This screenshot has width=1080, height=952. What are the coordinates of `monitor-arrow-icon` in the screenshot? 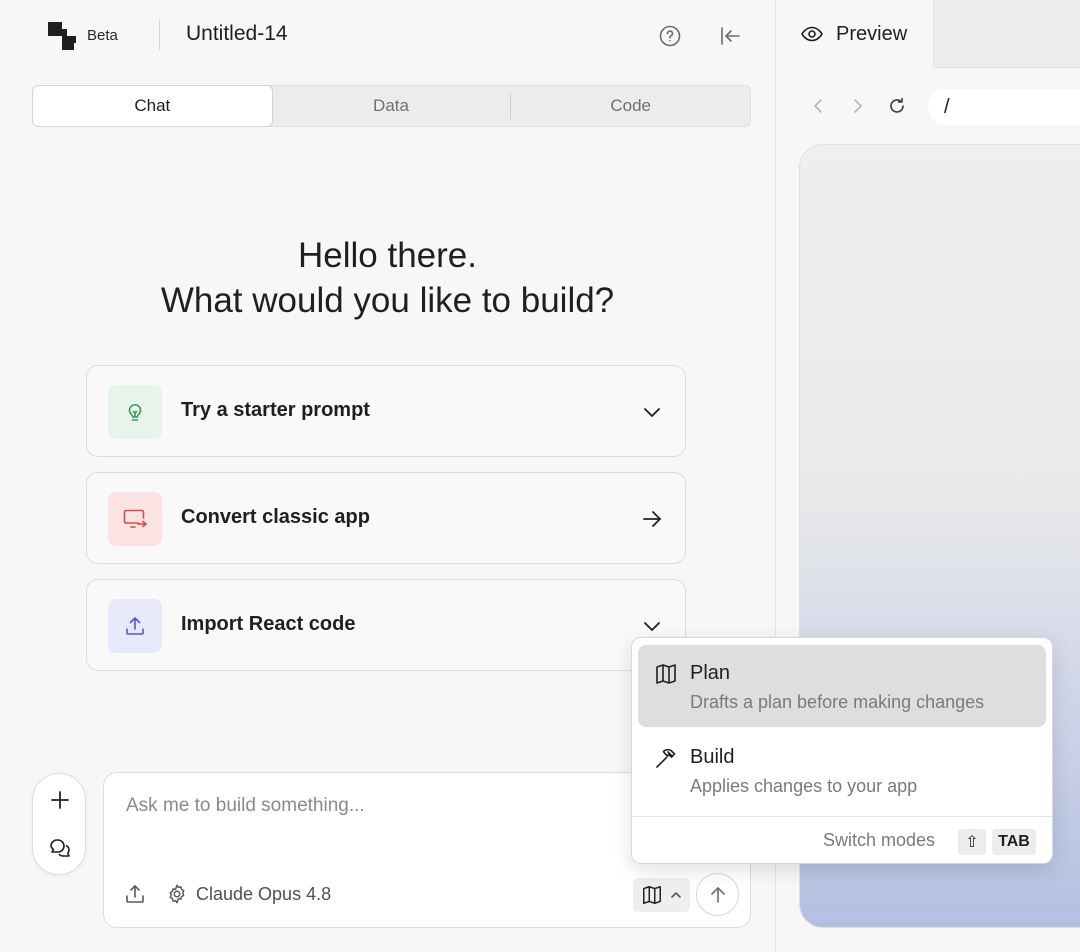 It's located at (135, 519).